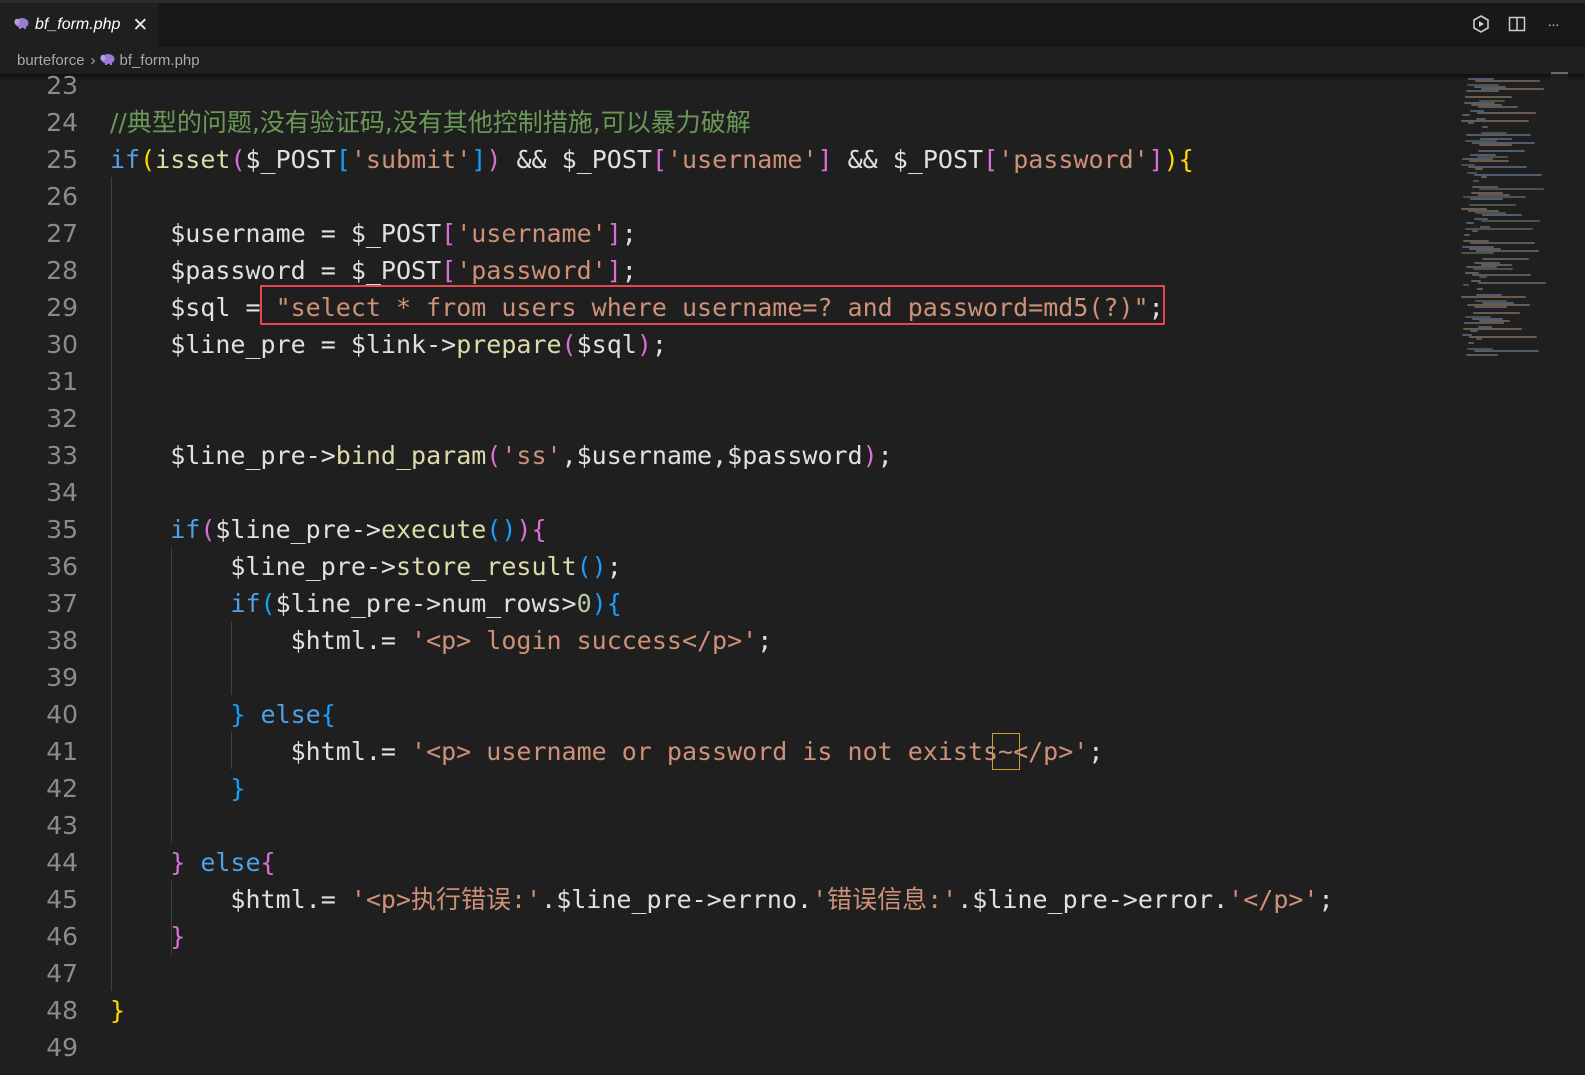 The width and height of the screenshot is (1585, 1075). I want to click on line-code: $html.= '<p> login success</p>';, so click(441, 640).